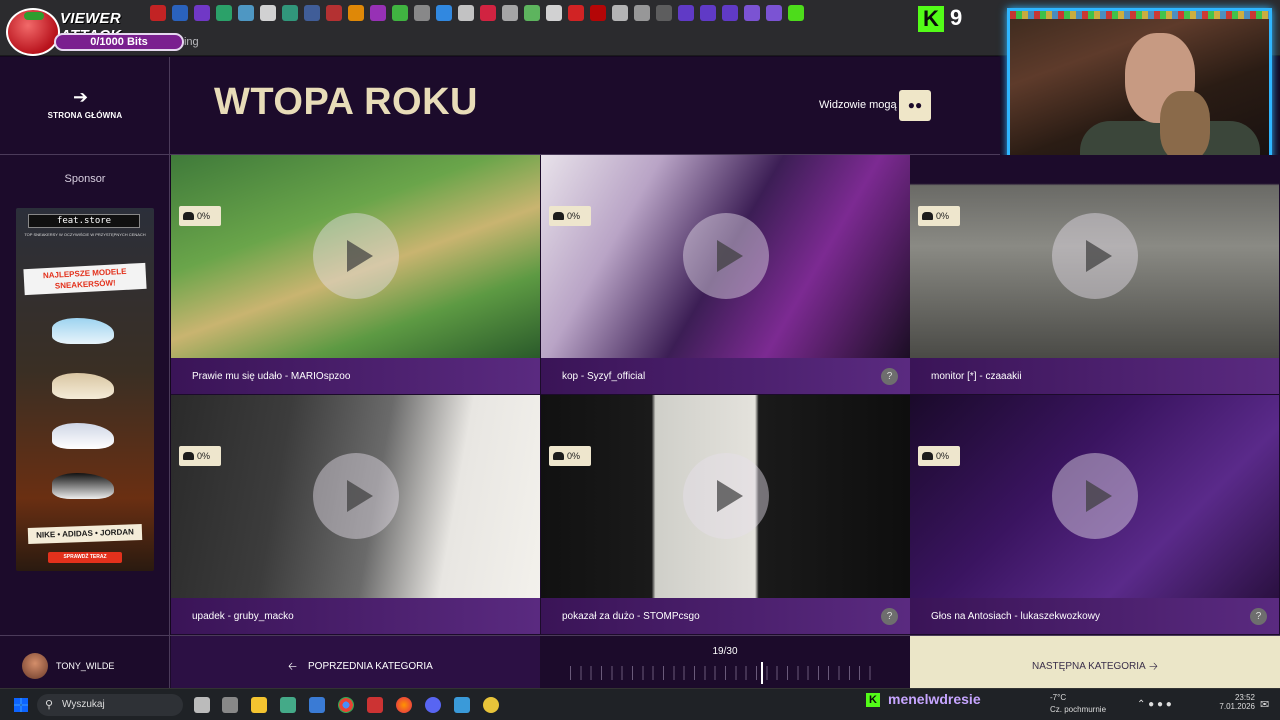 The height and width of the screenshot is (720, 1280). I want to click on weather-desc: Cz. pochmurnie, so click(1078, 709).